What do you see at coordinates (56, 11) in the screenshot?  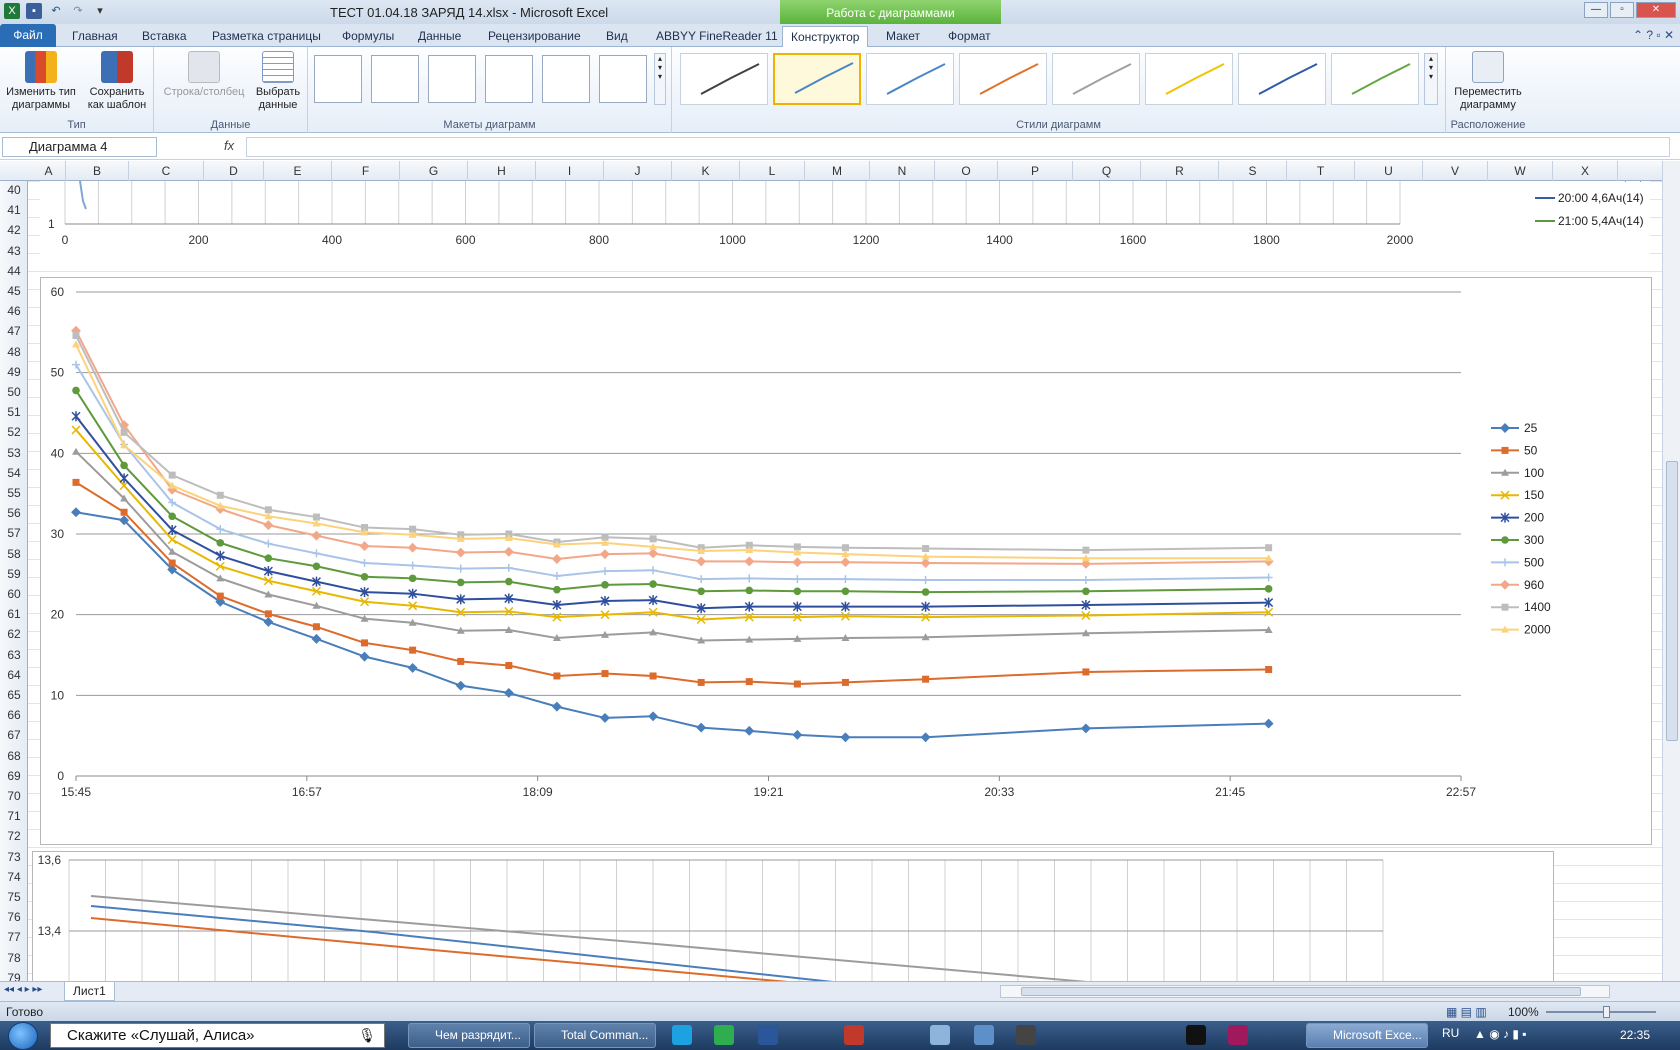 I see `undo-icon: ↶` at bounding box center [56, 11].